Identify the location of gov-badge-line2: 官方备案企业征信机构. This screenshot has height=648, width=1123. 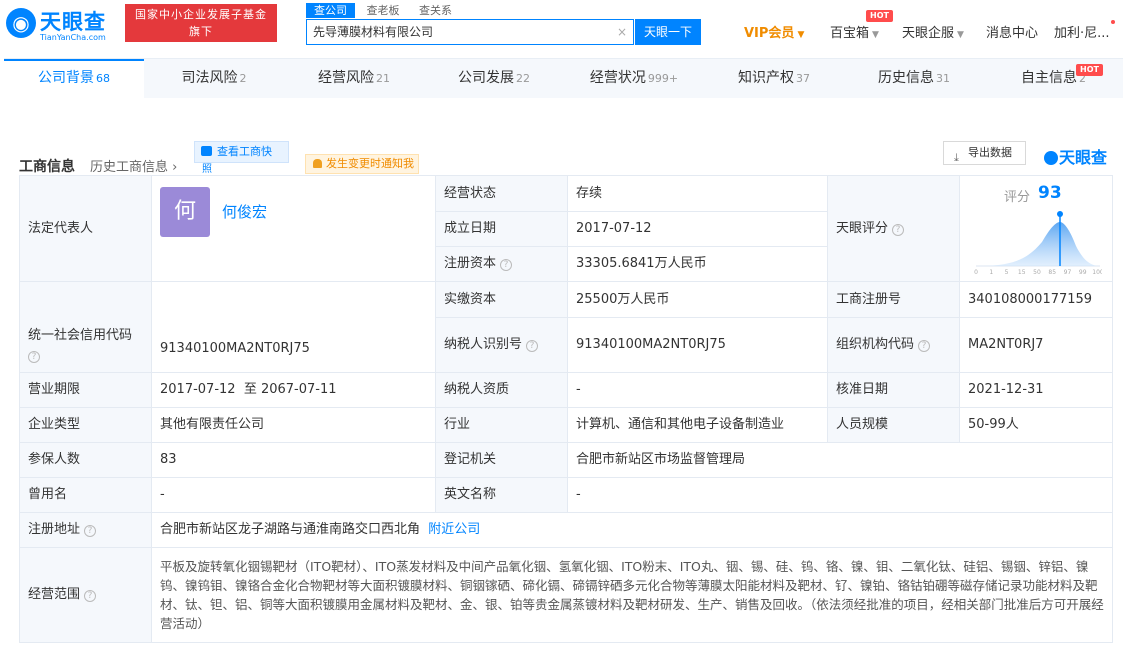
(201, 48).